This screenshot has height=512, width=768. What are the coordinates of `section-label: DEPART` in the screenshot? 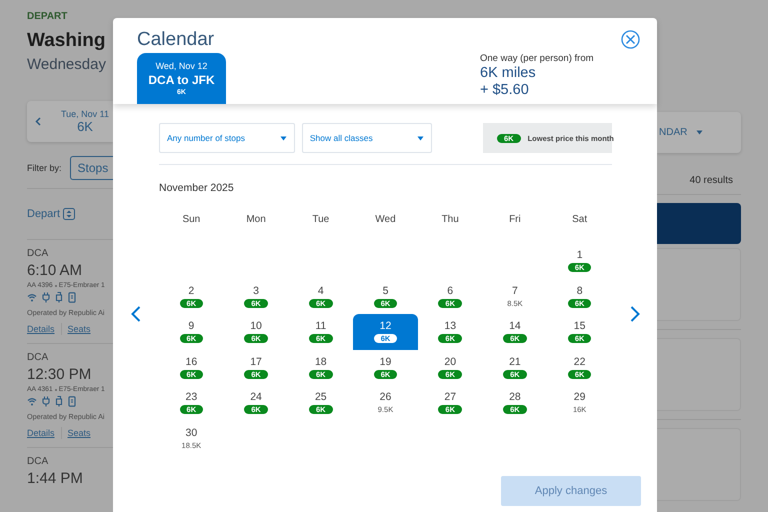 It's located at (47, 16).